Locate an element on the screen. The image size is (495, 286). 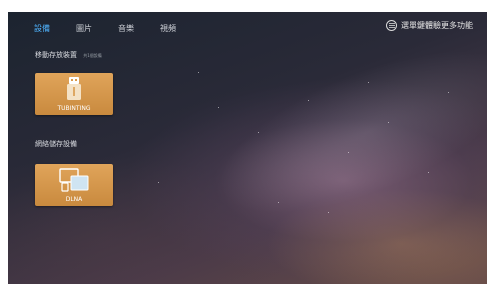
section-title-network-storage: 網絡儲存設備 is located at coordinates (56, 144).